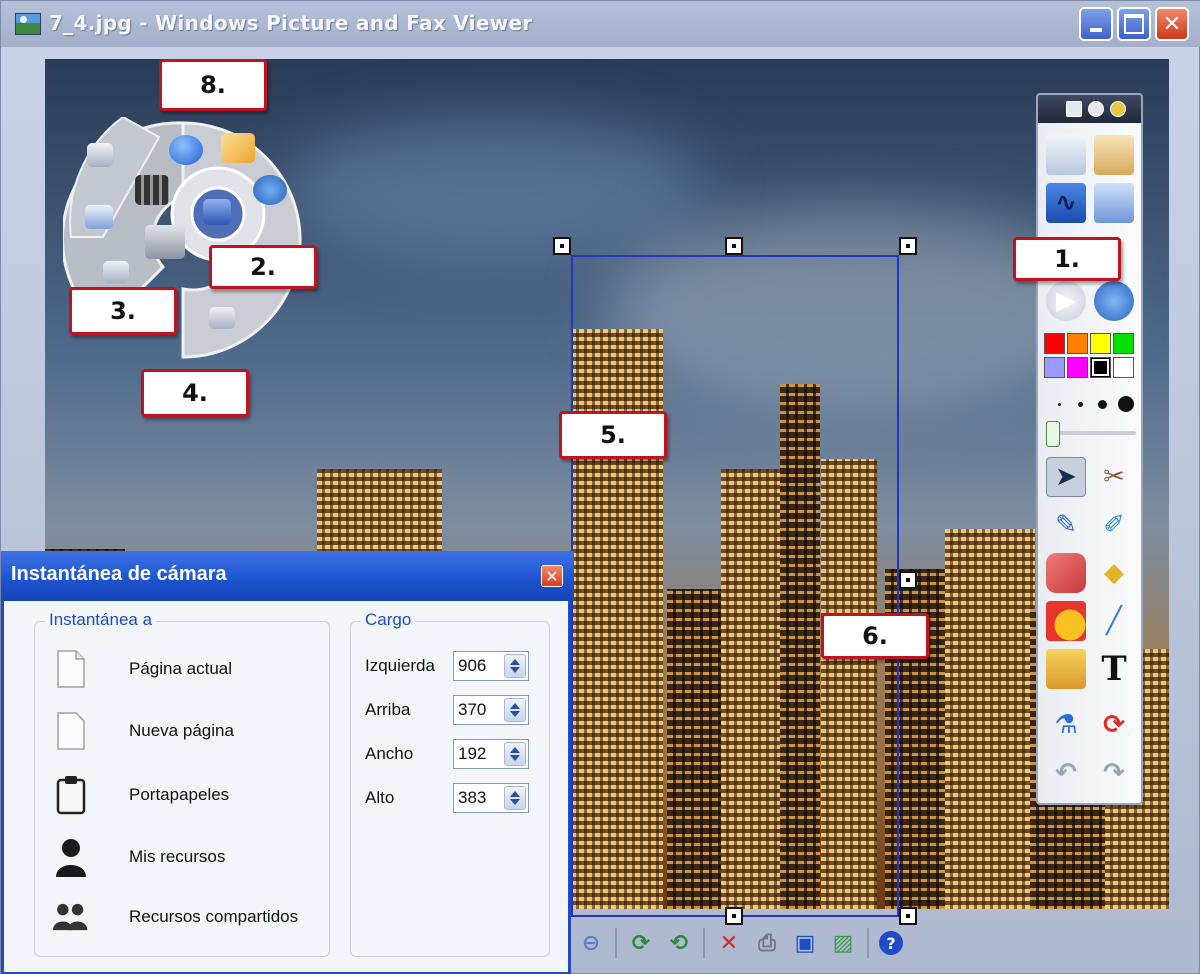 This screenshot has width=1200, height=974. Describe the element at coordinates (1118, 109) in the screenshot. I see `palette-pin-icon` at that location.